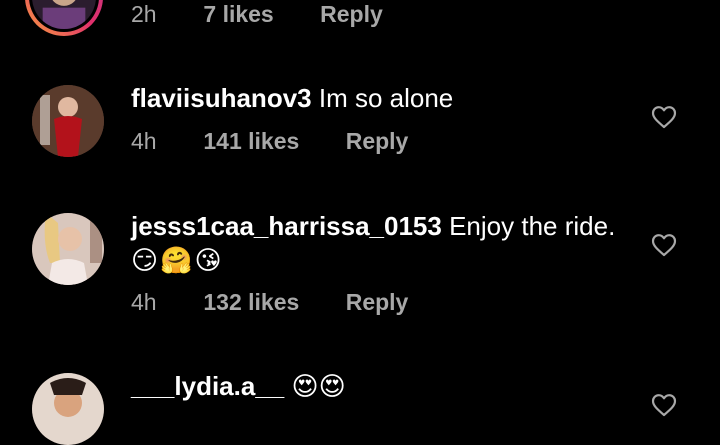 This screenshot has width=720, height=445. Describe the element at coordinates (144, 14) in the screenshot. I see `comment-time: 2h` at that location.